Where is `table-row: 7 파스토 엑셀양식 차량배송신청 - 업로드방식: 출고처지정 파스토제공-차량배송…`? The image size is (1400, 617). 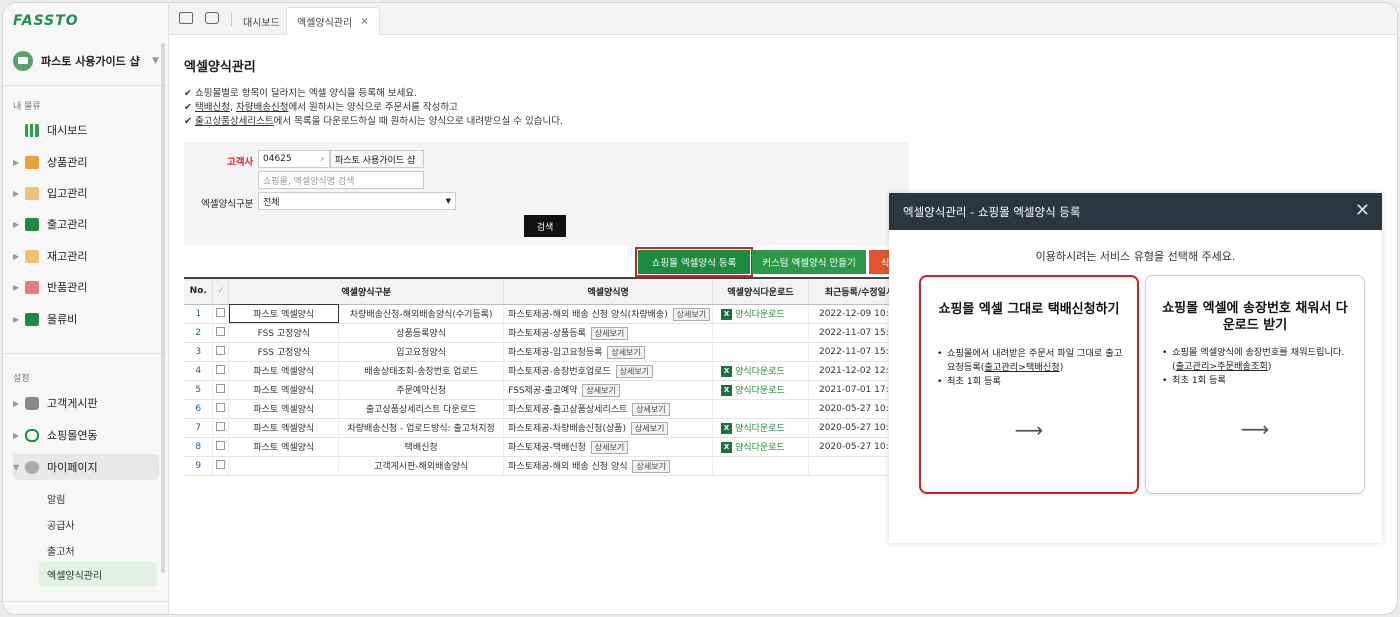
table-row: 7 파스토 엑셀양식 차량배송신청 - 업로드방식: 출고처지정 파스토제공-차량배송… is located at coordinates (548, 428).